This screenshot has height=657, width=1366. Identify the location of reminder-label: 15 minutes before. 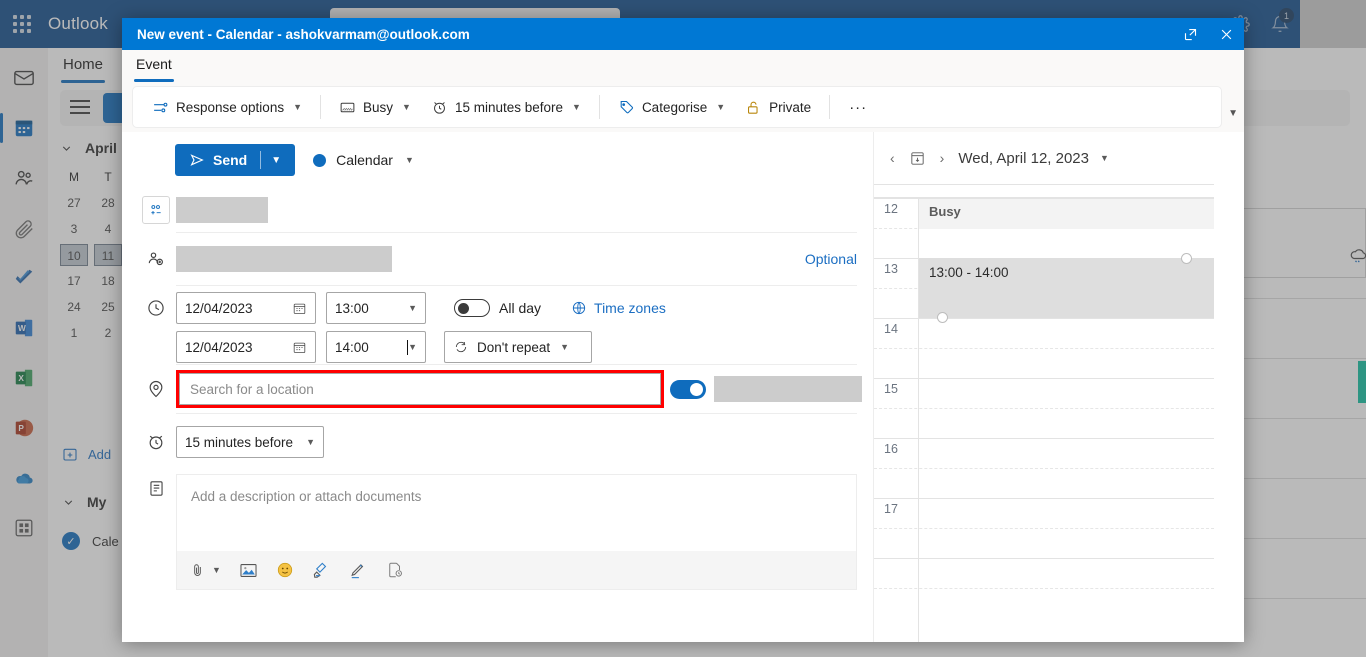
(239, 442).